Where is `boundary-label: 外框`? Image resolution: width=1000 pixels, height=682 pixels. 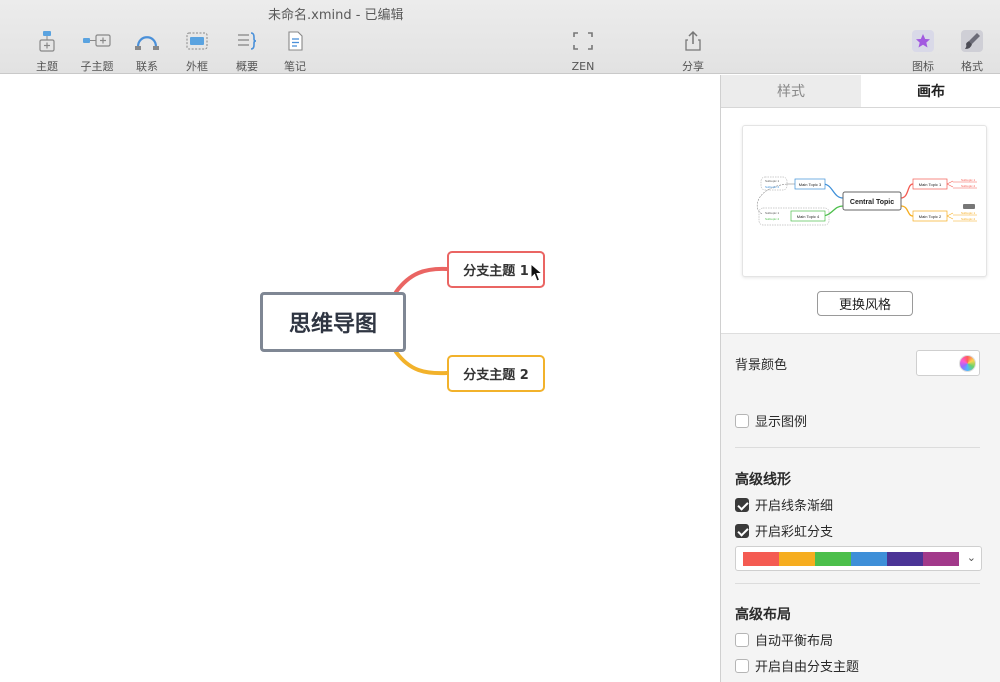 boundary-label: 外框 is located at coordinates (197, 66).